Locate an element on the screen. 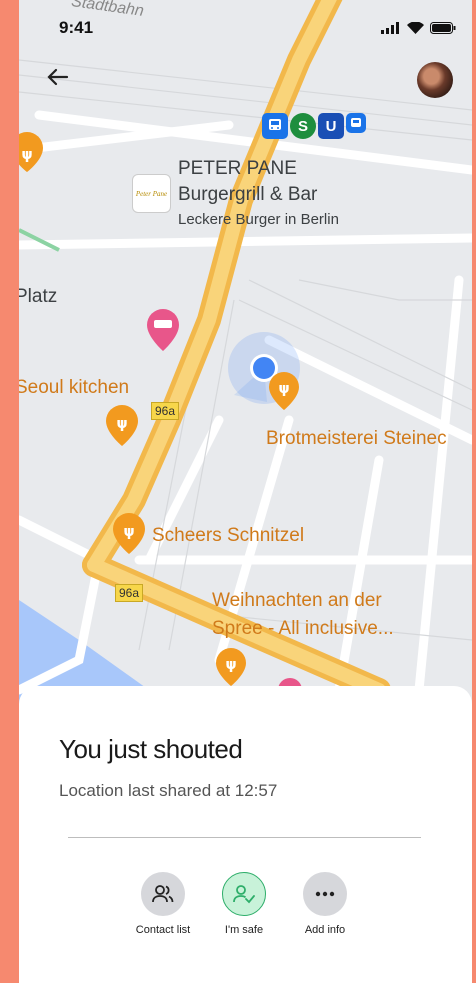  wifi-icon is located at coordinates (415, 28).